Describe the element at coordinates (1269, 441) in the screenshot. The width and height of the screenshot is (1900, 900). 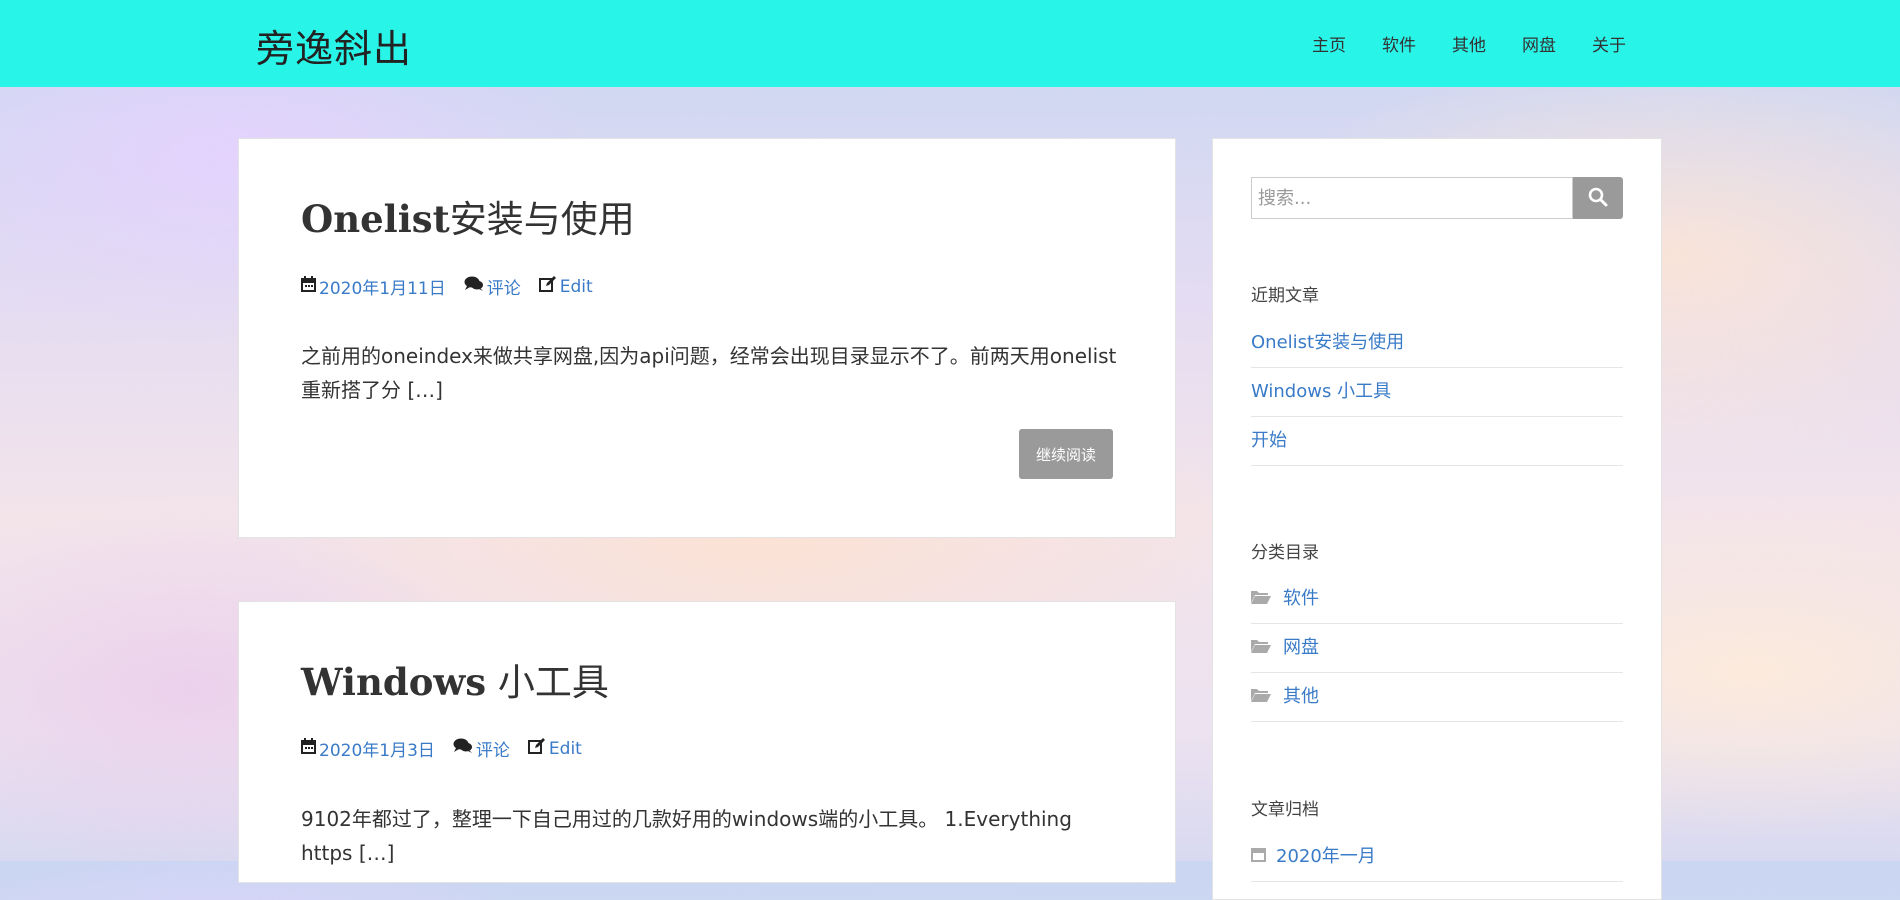
I see `recent-post-link: 开始` at that location.